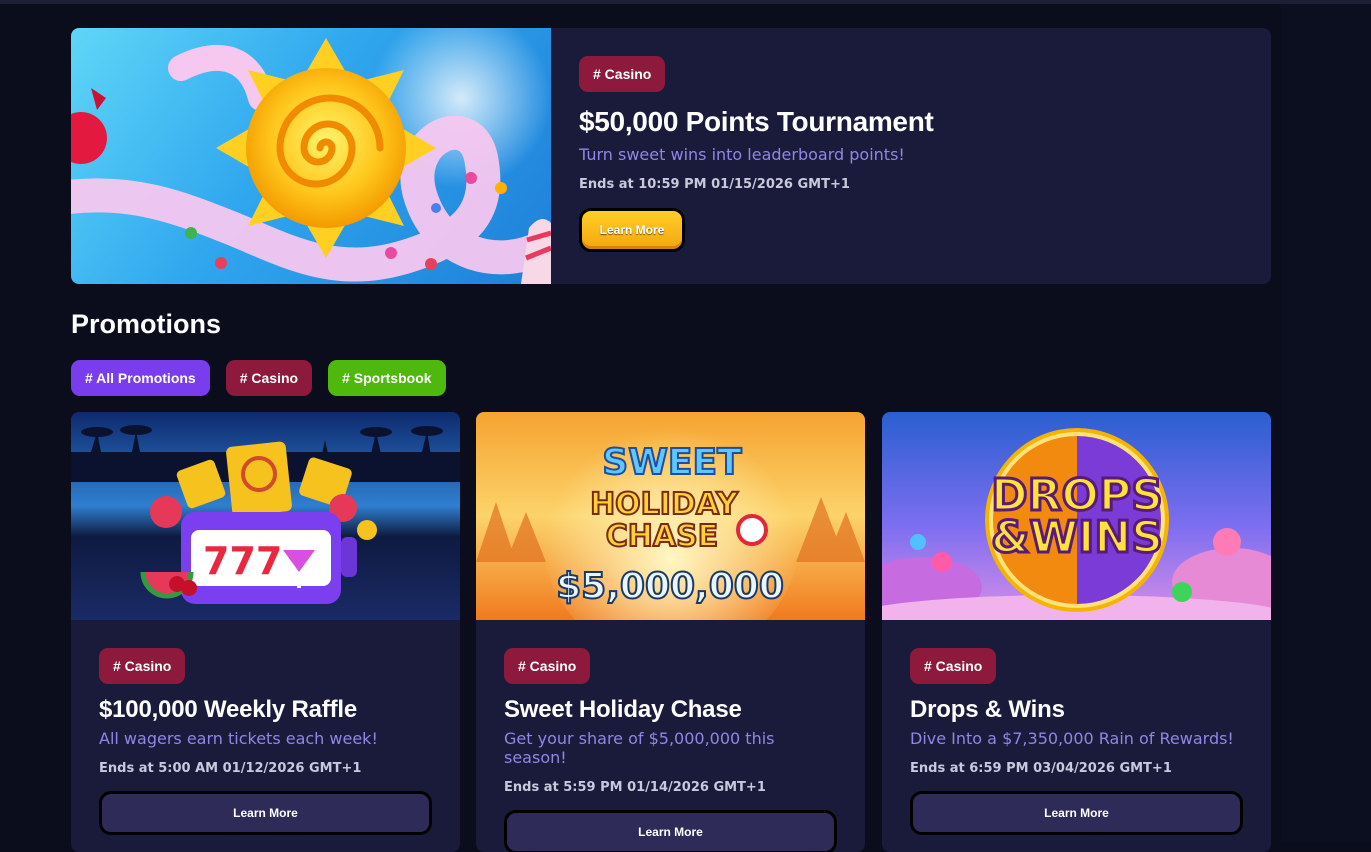  What do you see at coordinates (685, 2) in the screenshot?
I see `top-bar` at bounding box center [685, 2].